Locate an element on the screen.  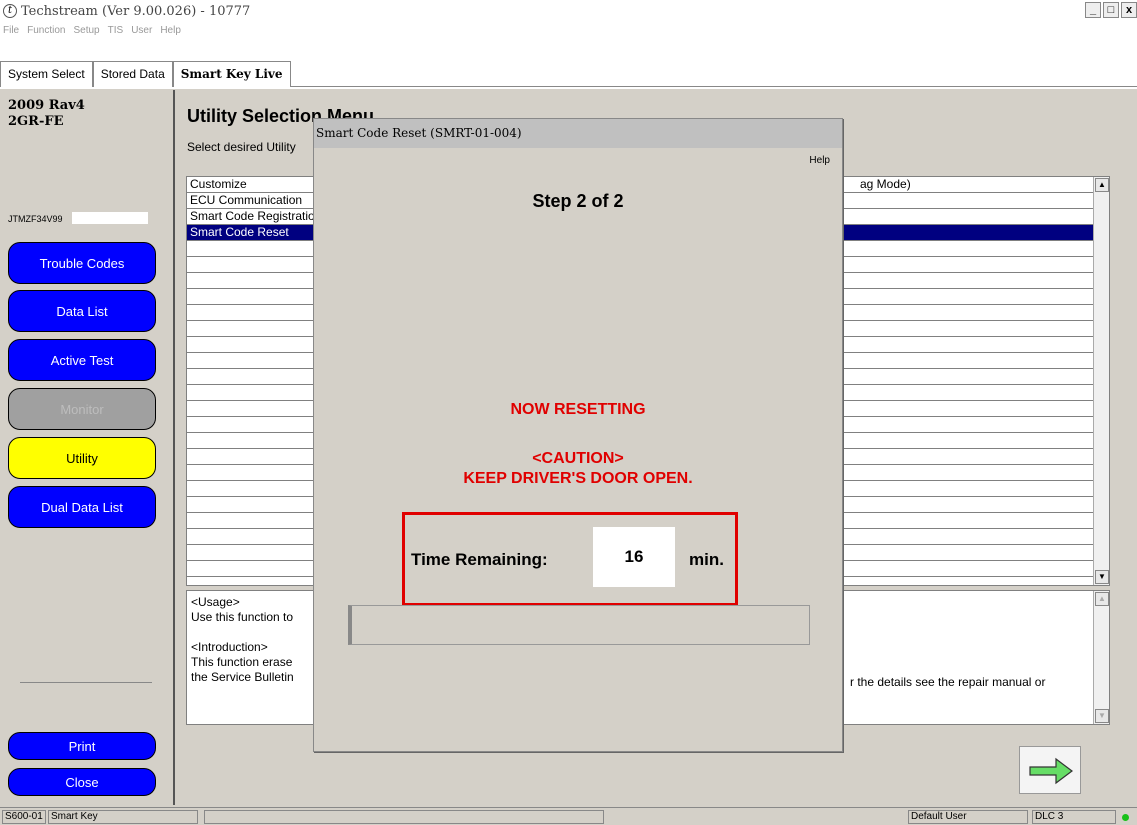
sidebar-divider is located at coordinates (86, 682).